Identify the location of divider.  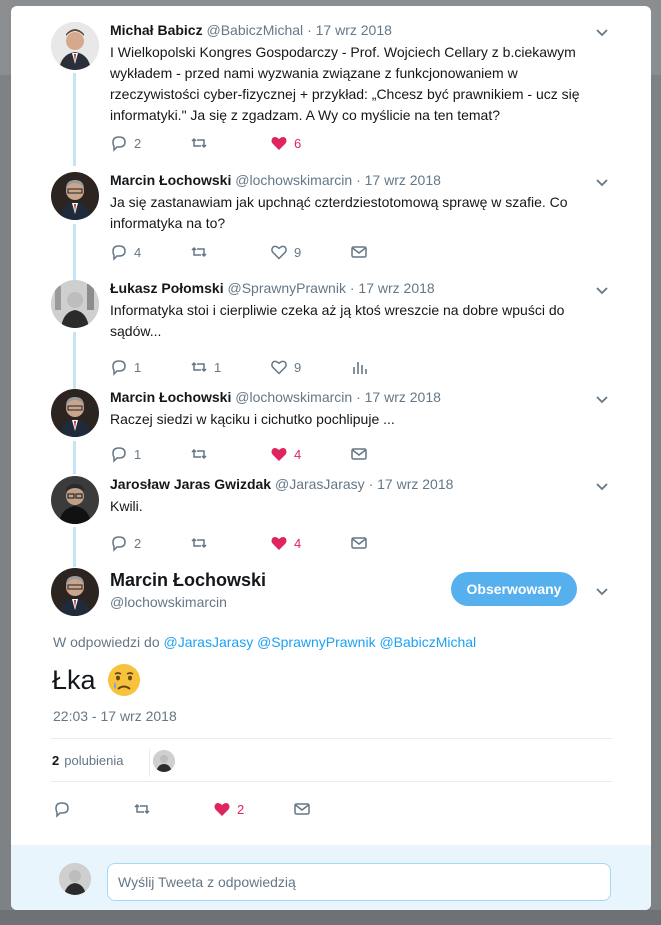
(331, 738).